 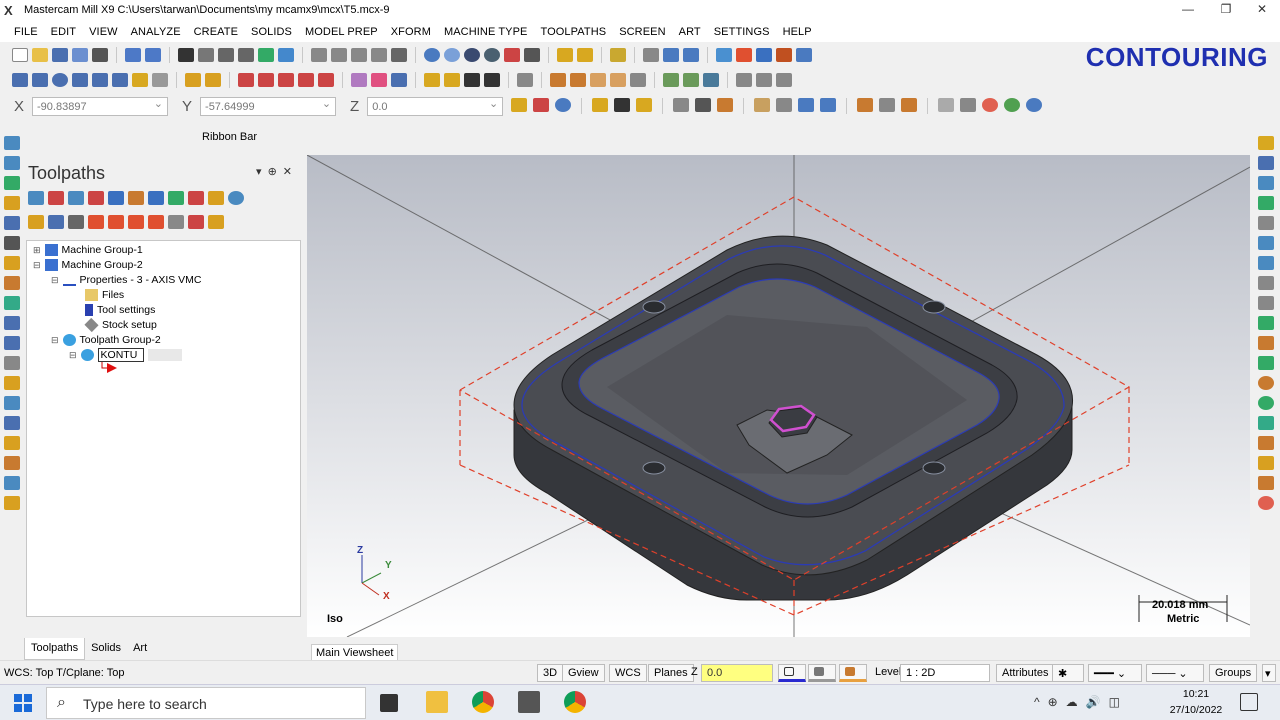 What do you see at coordinates (12, 363) in the screenshot?
I see `mill-thread-icon` at bounding box center [12, 363].